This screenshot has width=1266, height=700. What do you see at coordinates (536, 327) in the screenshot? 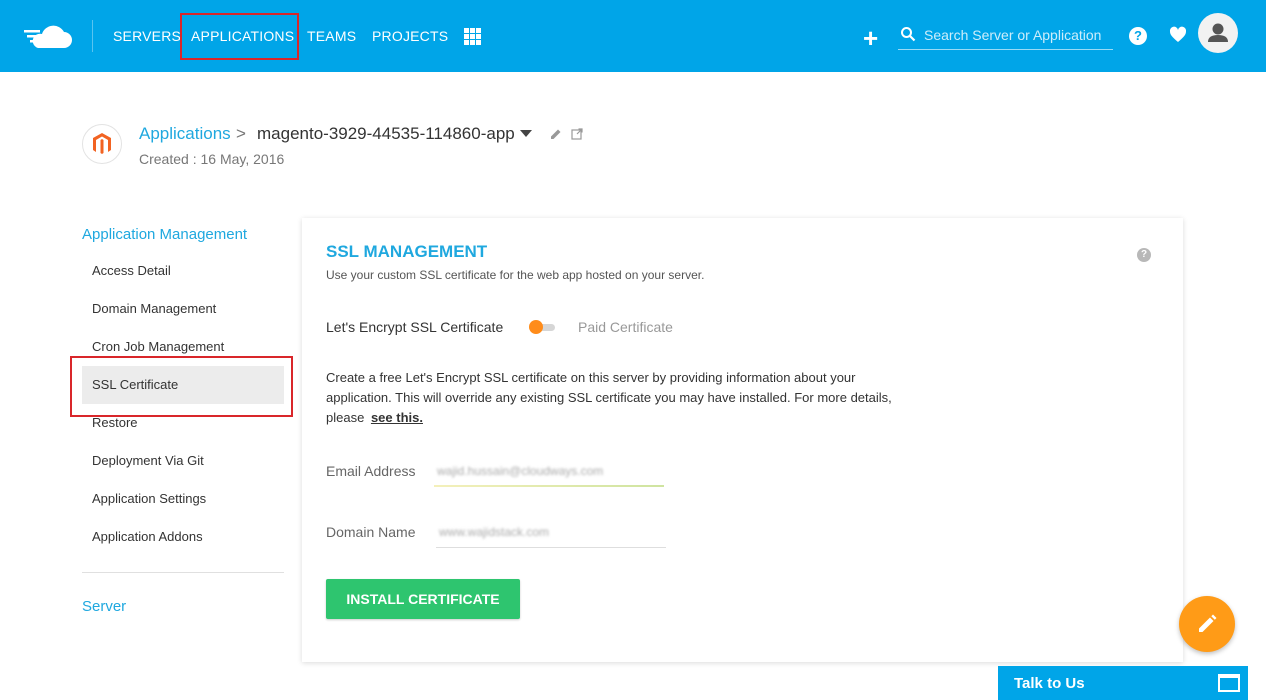
I see `toggle-knob` at bounding box center [536, 327].